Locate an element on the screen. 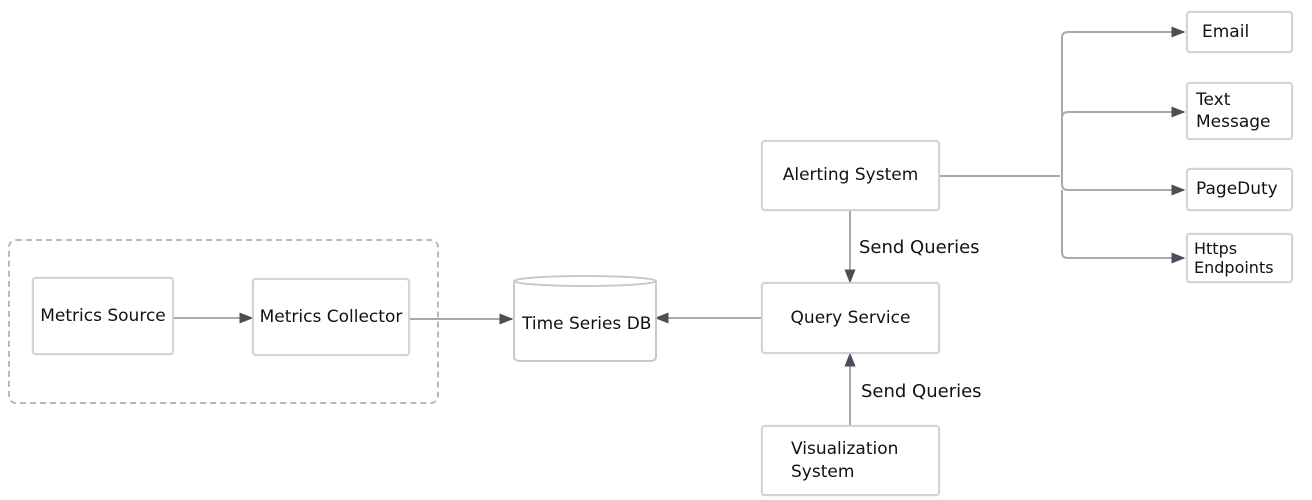 This screenshot has width=1312, height=500. metrics-source-label: Metrics Source is located at coordinates (103, 315).